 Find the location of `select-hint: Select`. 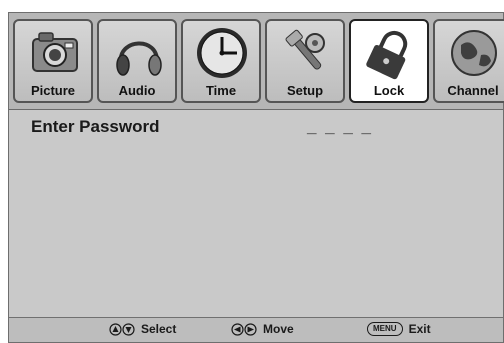

select-hint: Select is located at coordinates (142, 329).